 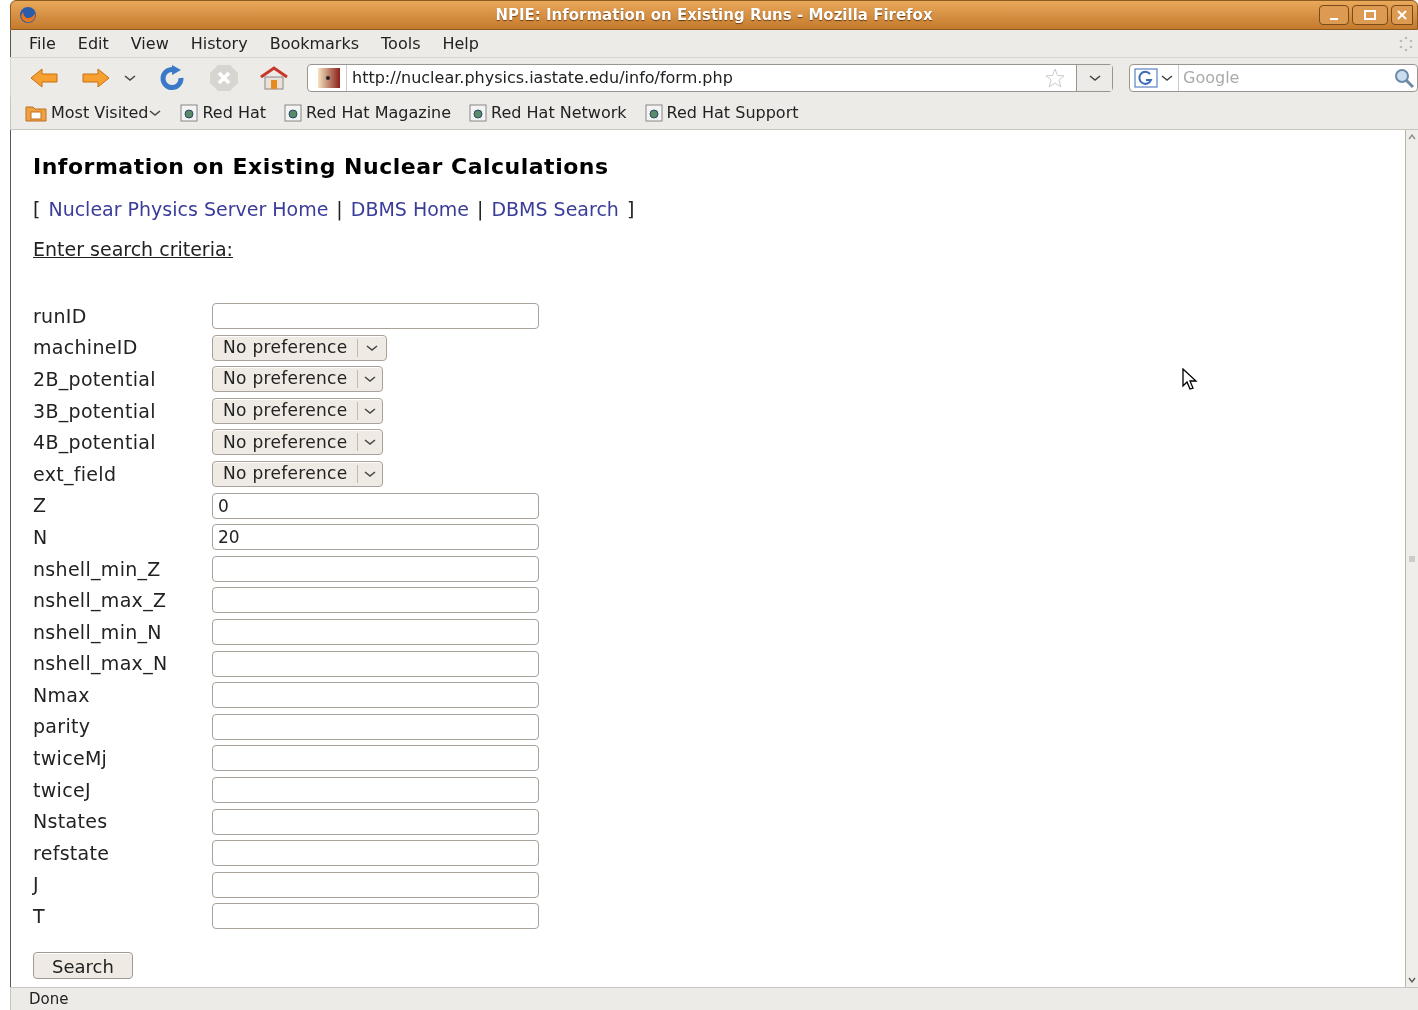 I want to click on bracket-text: [, so click(x=37, y=209).